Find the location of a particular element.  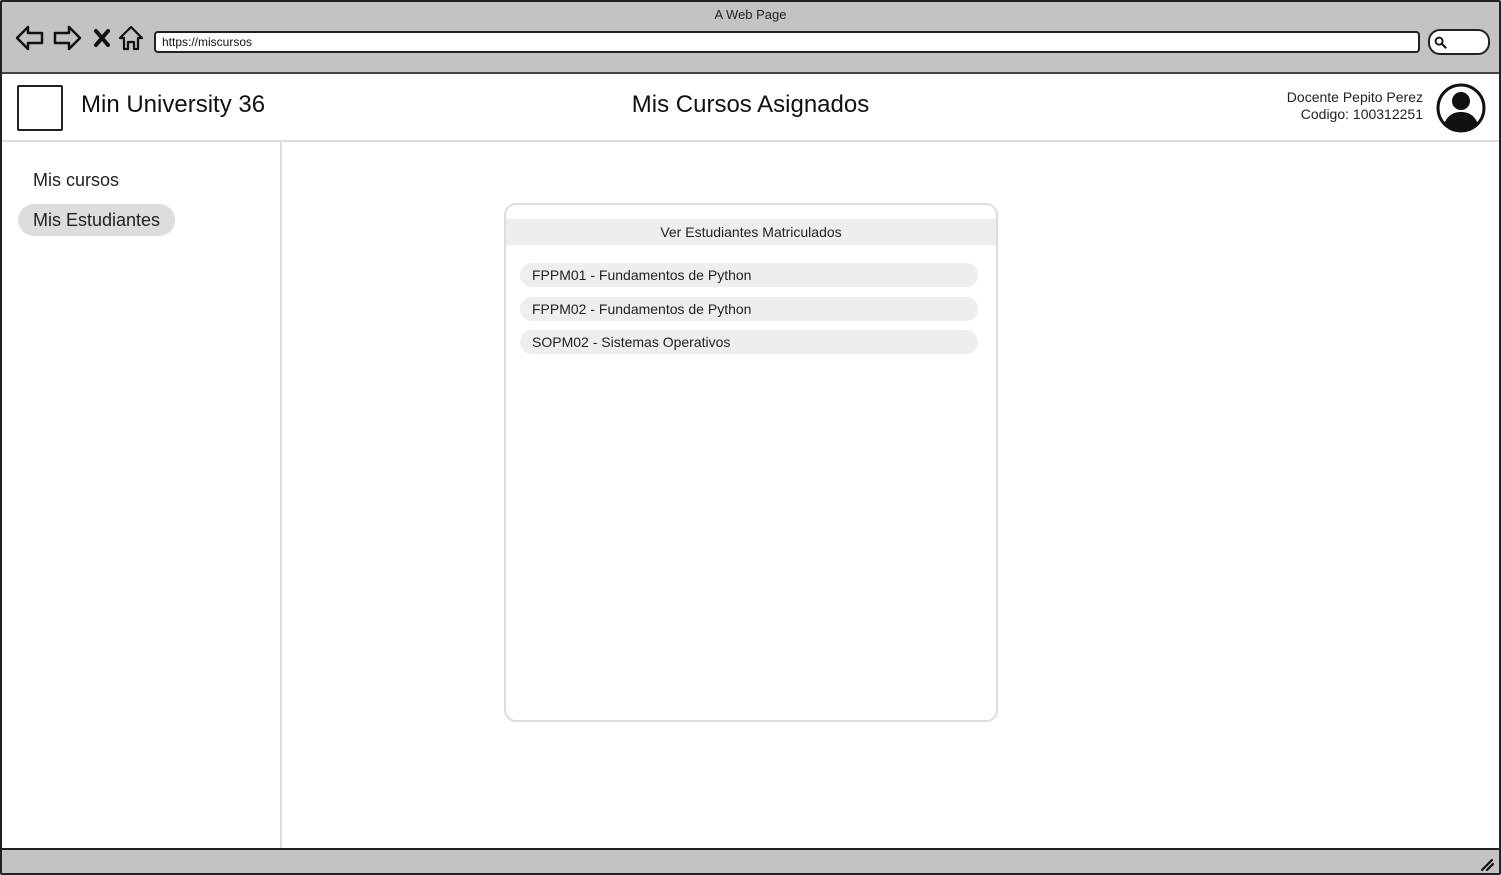

course-item: FPPM02 - Fundamentos de Python is located at coordinates (749, 309).